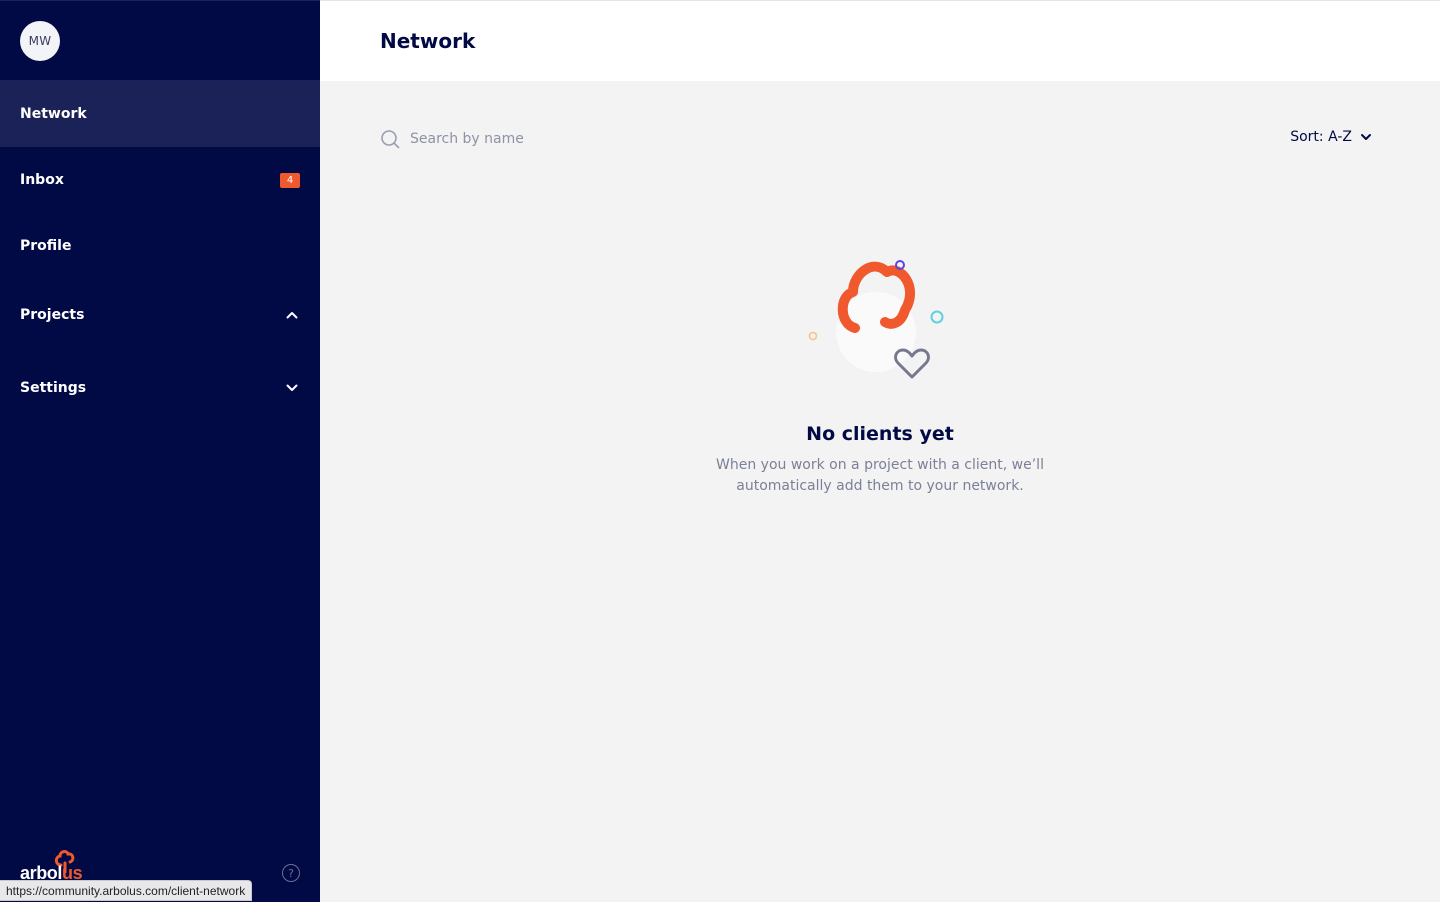 Image resolution: width=1440 pixels, height=902 pixels. I want to click on sidebar-item-label: Network, so click(53, 114).